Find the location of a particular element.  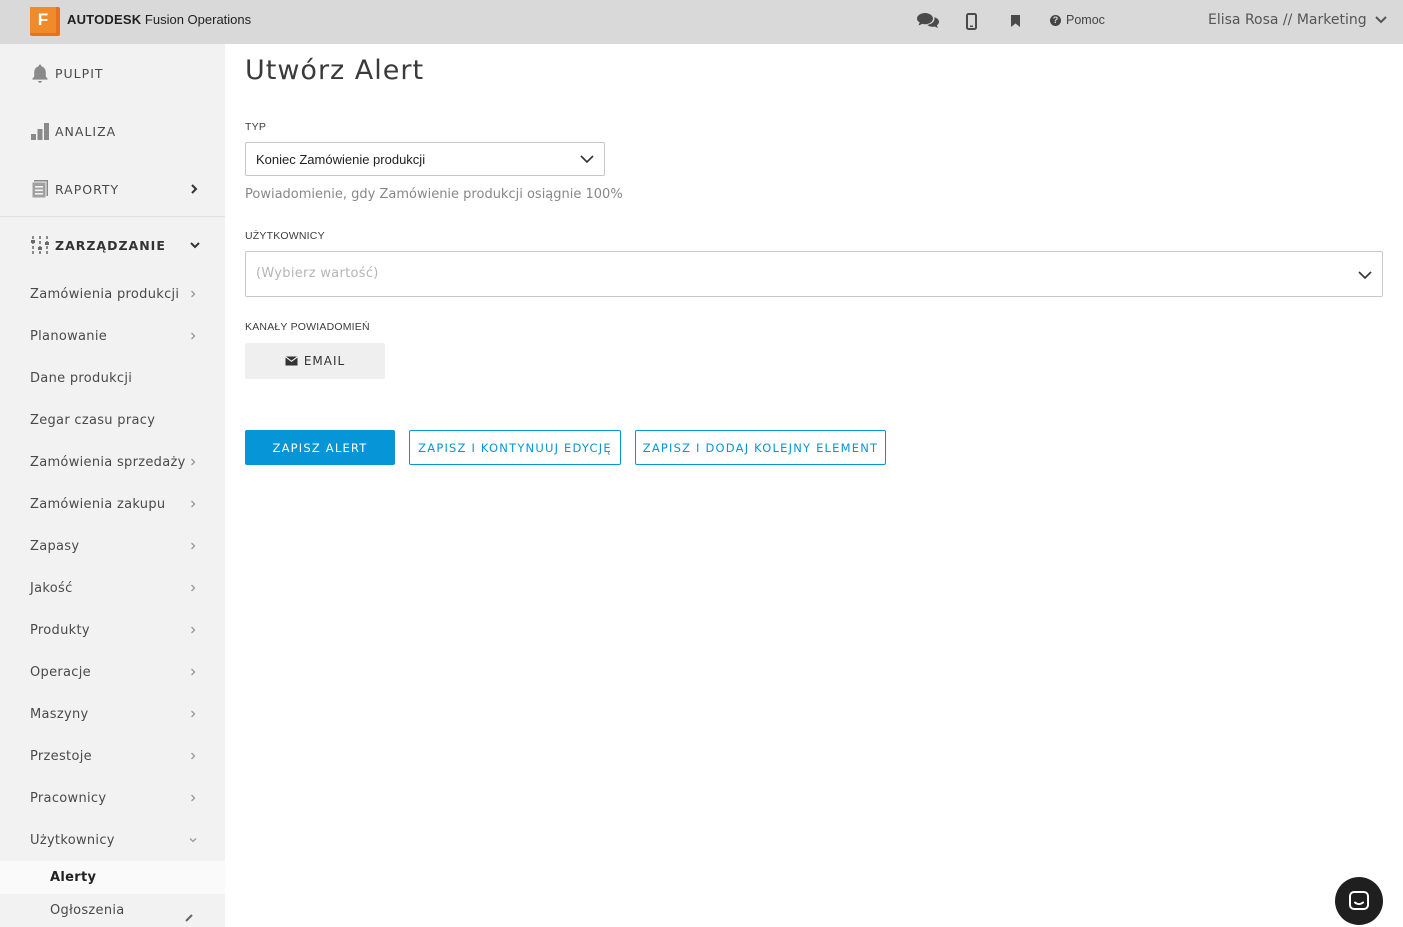

sidebar-item-produkty: Produkty is located at coordinates (112, 630).